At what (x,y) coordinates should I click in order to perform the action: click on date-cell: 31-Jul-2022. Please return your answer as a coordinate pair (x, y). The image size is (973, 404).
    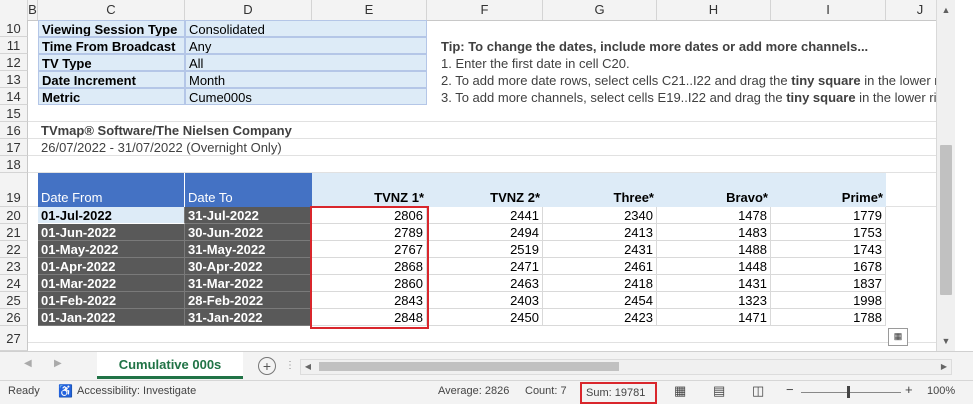
    Looking at the image, I should click on (248, 215).